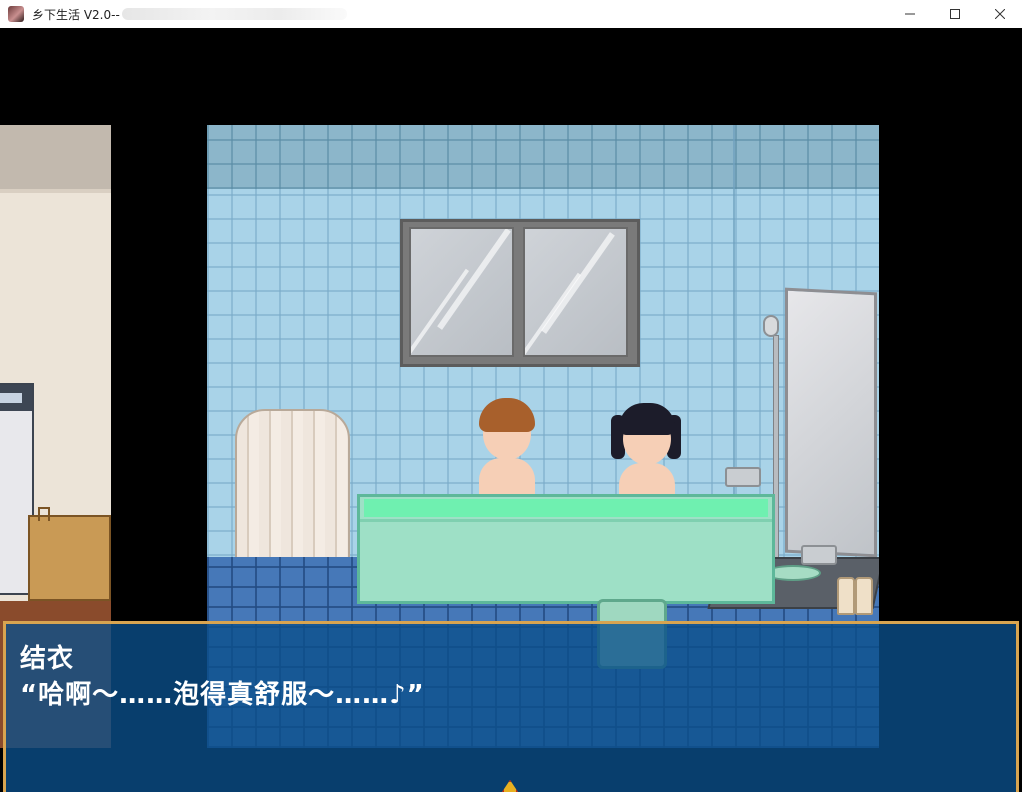  What do you see at coordinates (831, 422) in the screenshot?
I see `bathroom-mirror` at bounding box center [831, 422].